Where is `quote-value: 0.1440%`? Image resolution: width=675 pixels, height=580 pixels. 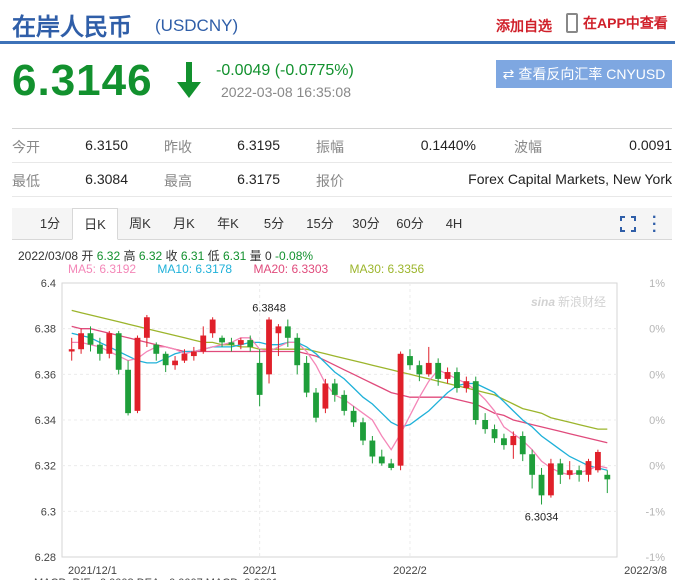
quote-value: 0.1440% is located at coordinates (448, 145).